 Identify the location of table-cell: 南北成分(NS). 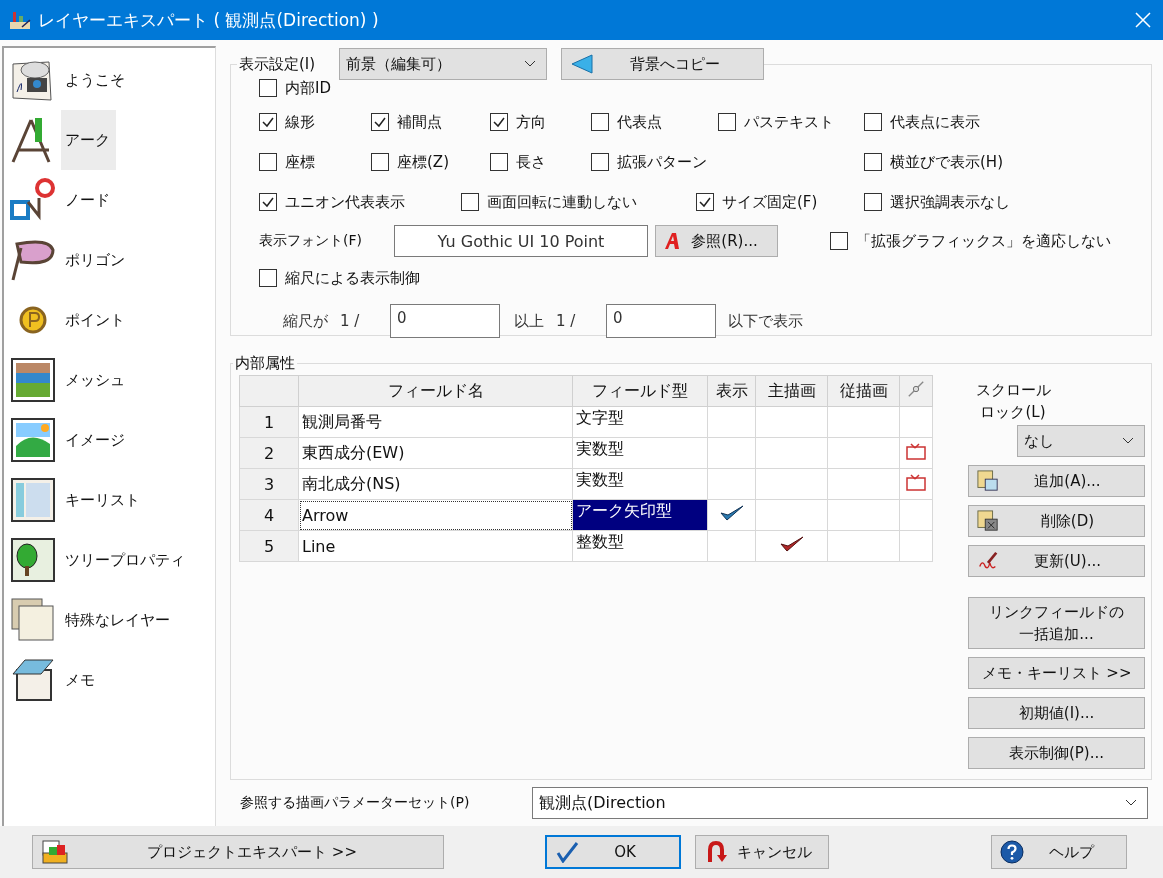
(435, 484).